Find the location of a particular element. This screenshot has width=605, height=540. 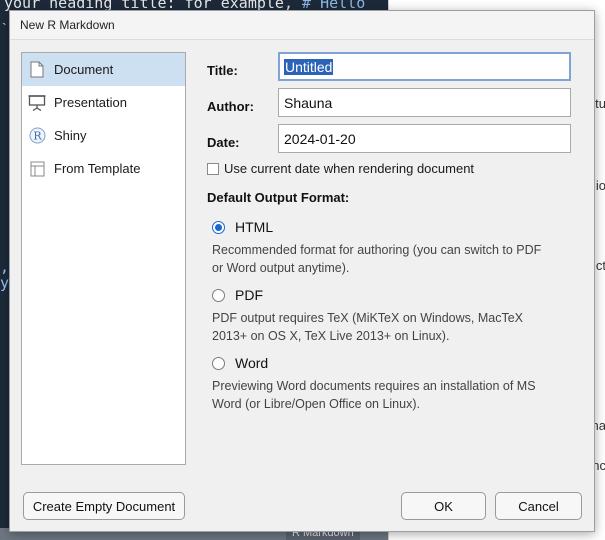

presentation-icon is located at coordinates (37, 103).